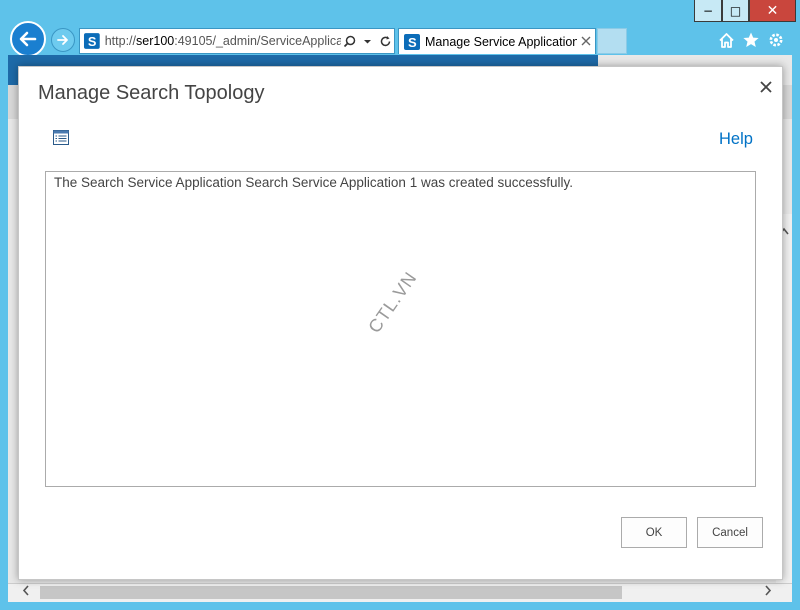 The height and width of the screenshot is (610, 800). What do you see at coordinates (735, 11) in the screenshot?
I see `maximize-button: □` at bounding box center [735, 11].